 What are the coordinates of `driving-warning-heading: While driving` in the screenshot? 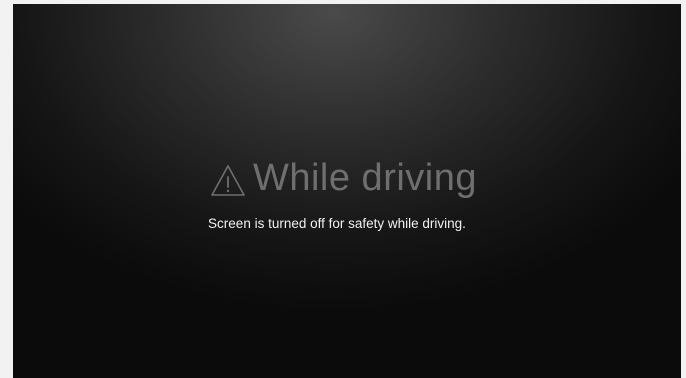 It's located at (347, 178).